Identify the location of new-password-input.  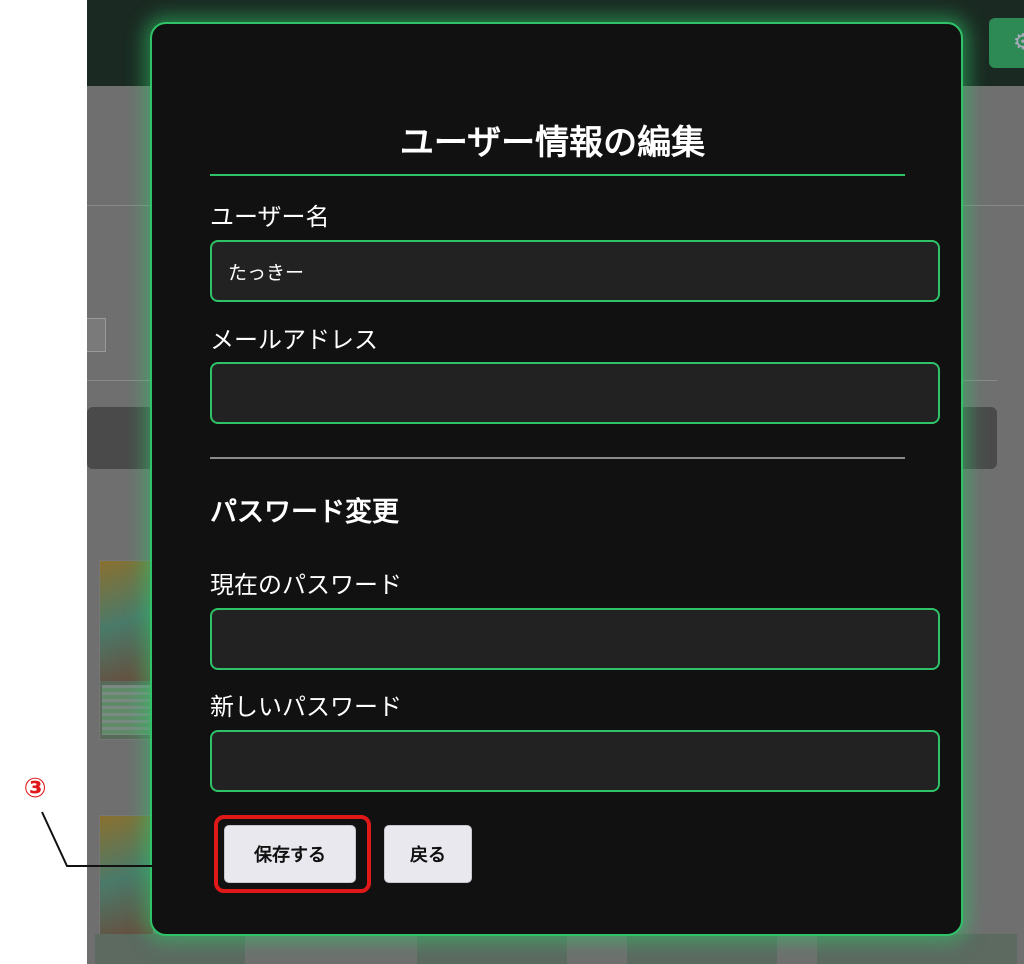
(575, 761).